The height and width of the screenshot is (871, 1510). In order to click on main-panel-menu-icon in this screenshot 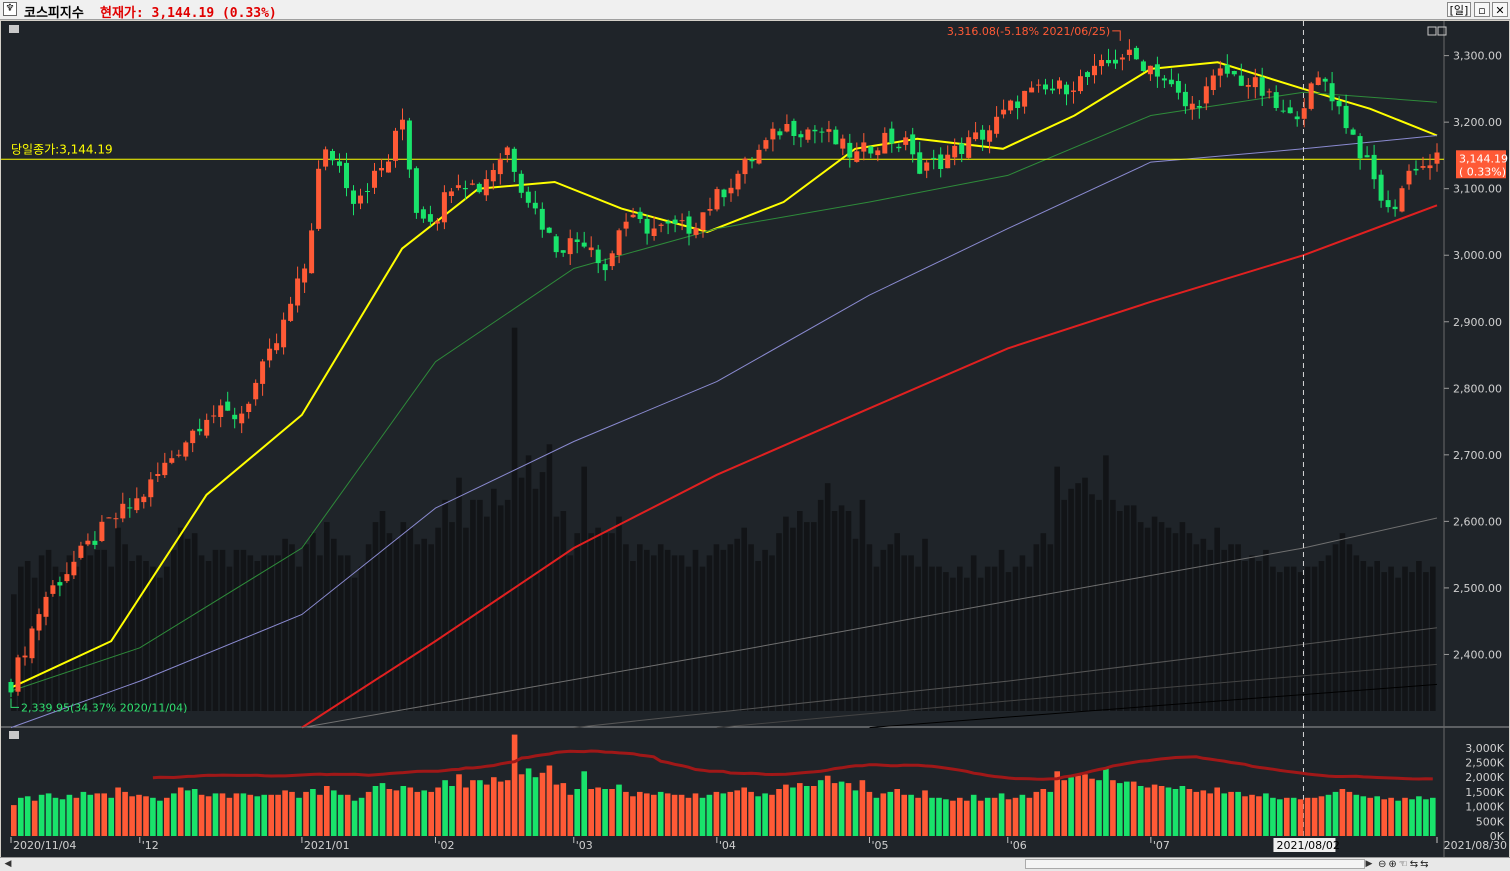, I will do `click(14, 29)`.